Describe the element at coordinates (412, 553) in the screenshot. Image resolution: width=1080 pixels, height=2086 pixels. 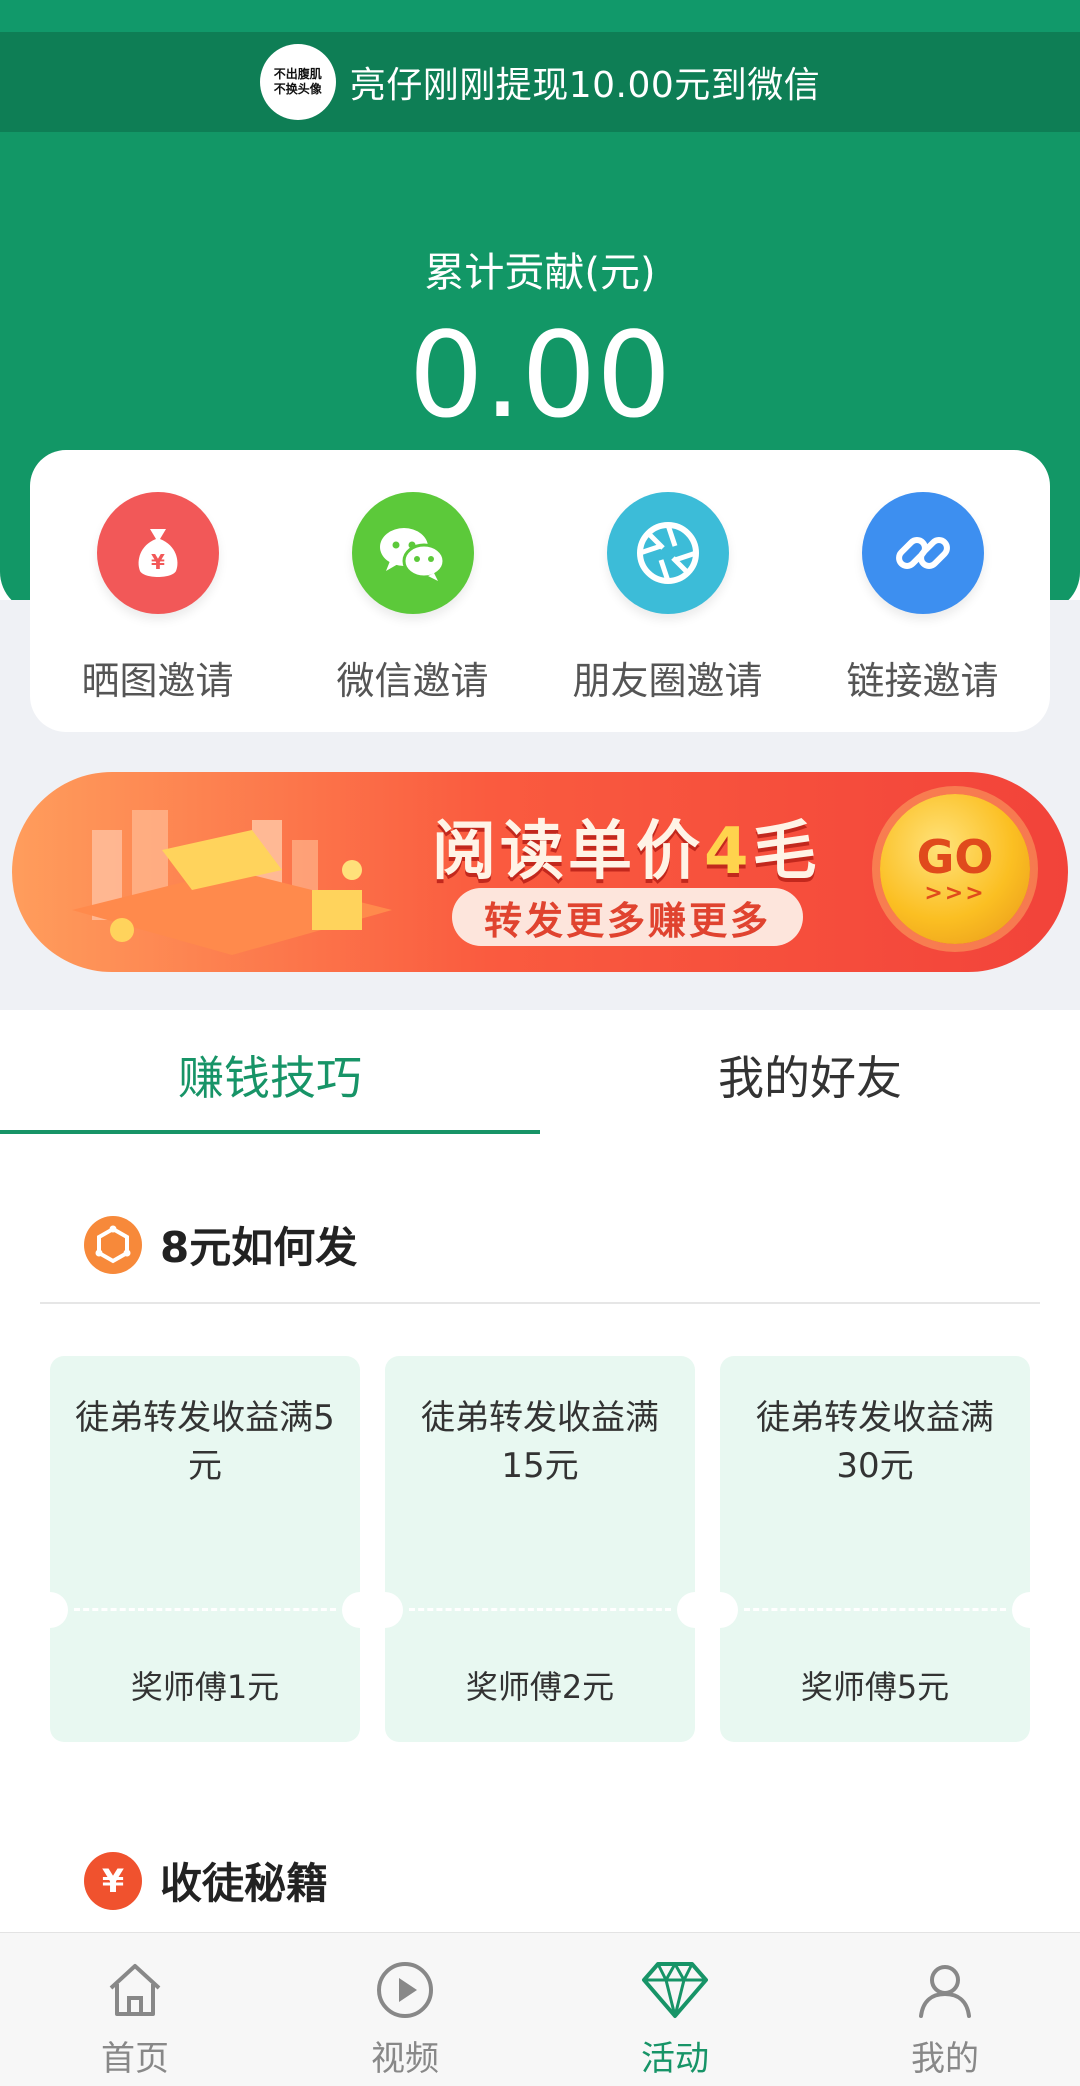
I see `wechat-icon` at that location.